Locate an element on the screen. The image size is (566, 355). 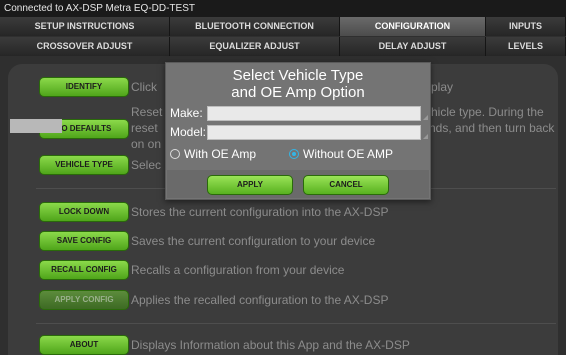
defaults-description-line1: Reset is located at coordinates (147, 112).